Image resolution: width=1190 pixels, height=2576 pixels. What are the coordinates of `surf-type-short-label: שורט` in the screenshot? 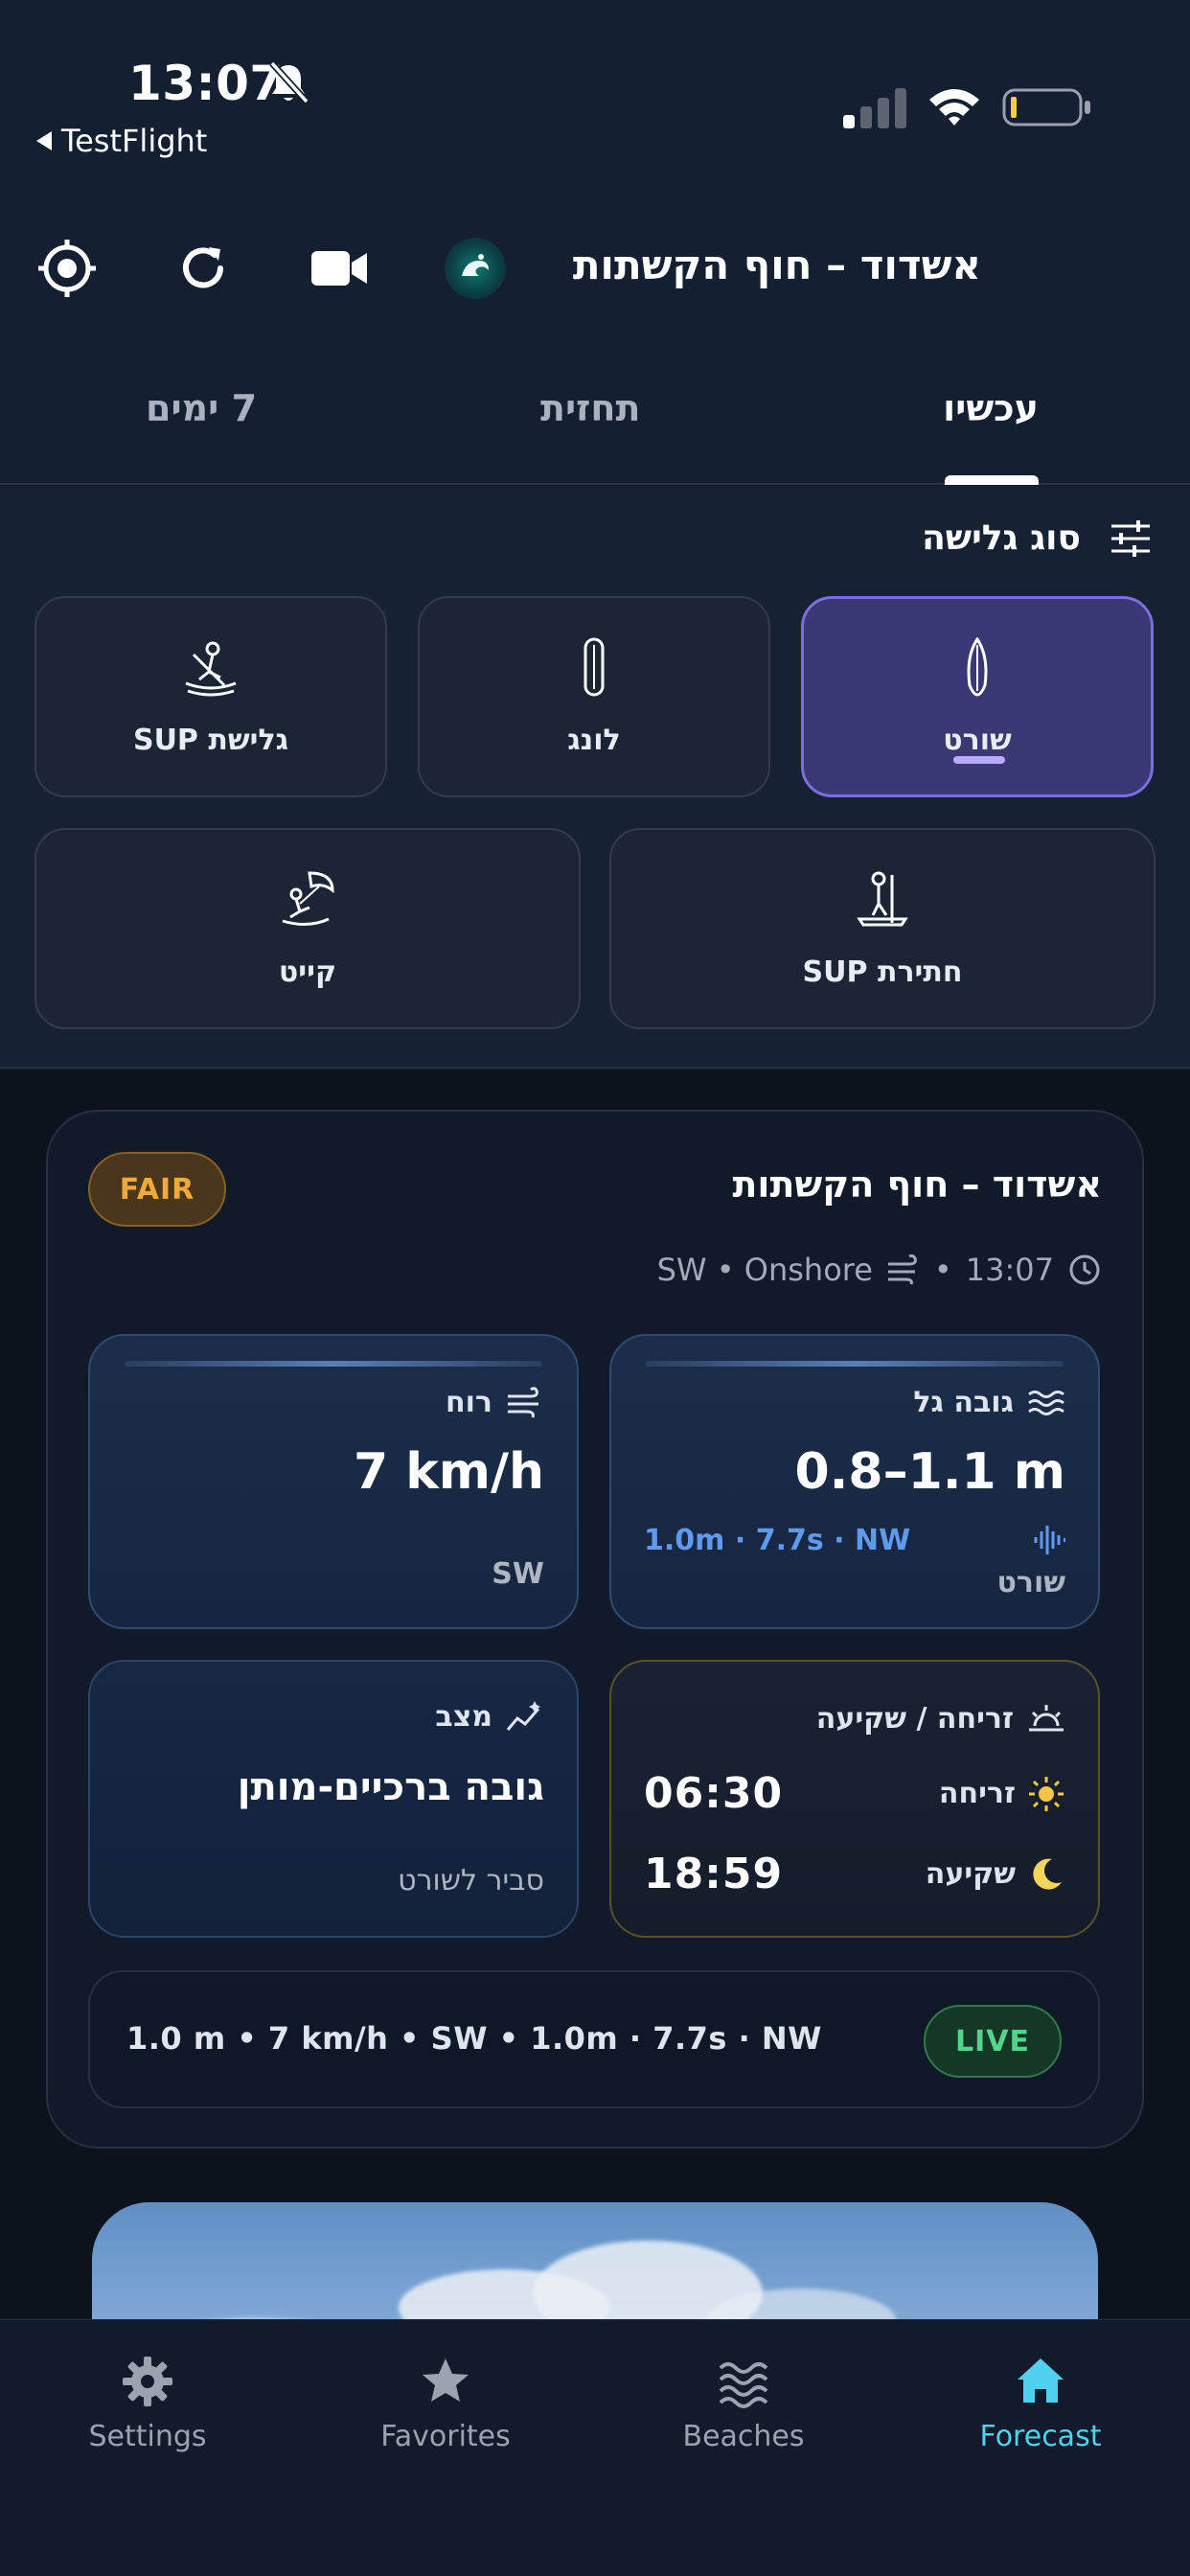 It's located at (978, 740).